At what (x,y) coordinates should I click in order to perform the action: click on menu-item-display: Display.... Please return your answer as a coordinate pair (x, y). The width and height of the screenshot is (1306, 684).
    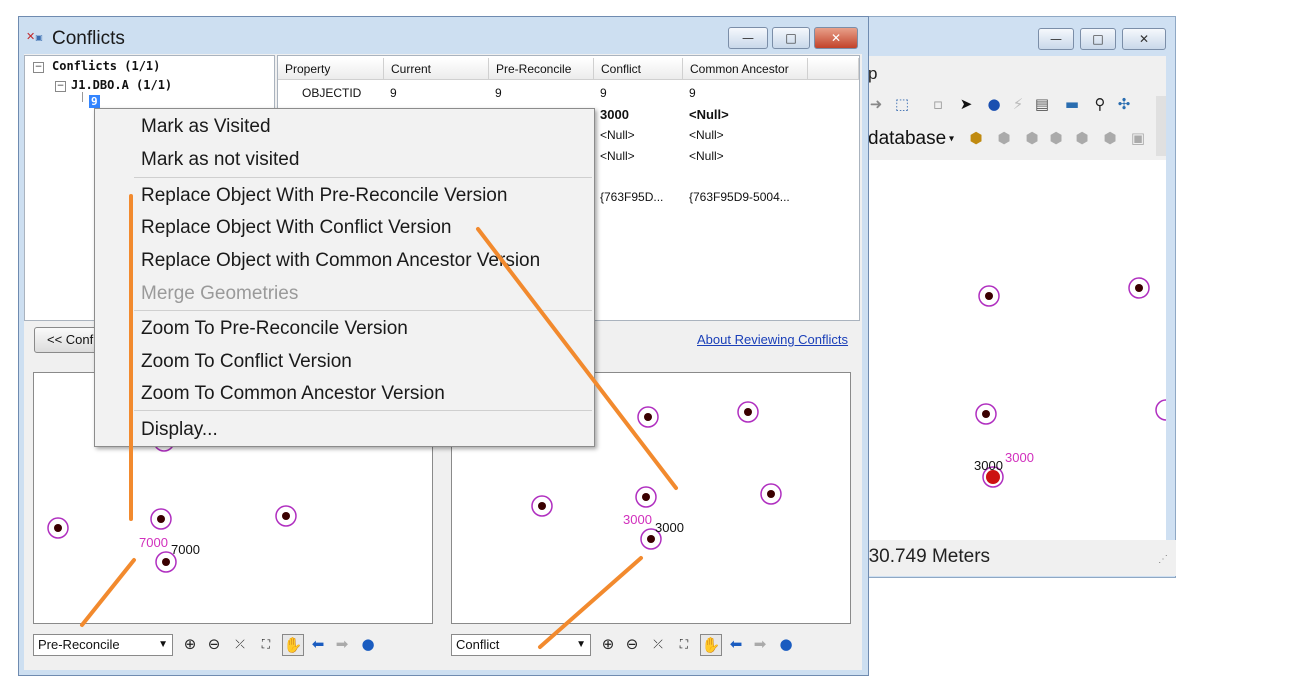
    Looking at the image, I should click on (179, 430).